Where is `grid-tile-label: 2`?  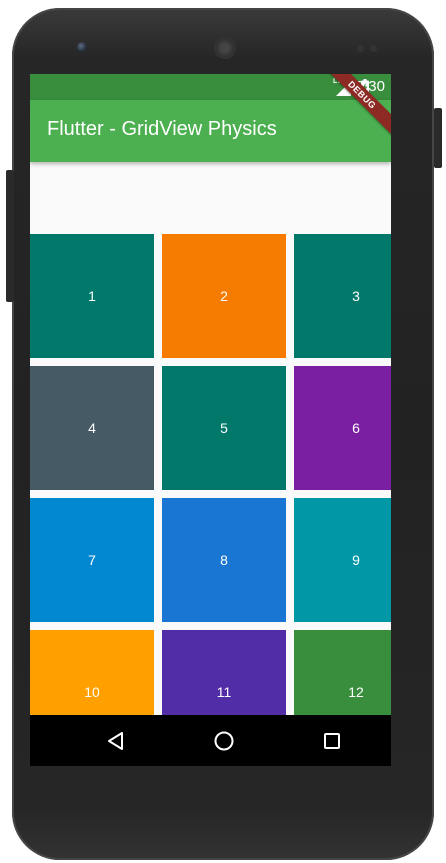
grid-tile-label: 2 is located at coordinates (224, 296).